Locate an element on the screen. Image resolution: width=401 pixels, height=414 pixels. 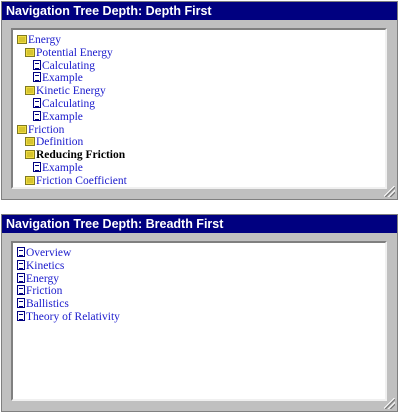
tree-node-label: Definition is located at coordinates (59, 142).